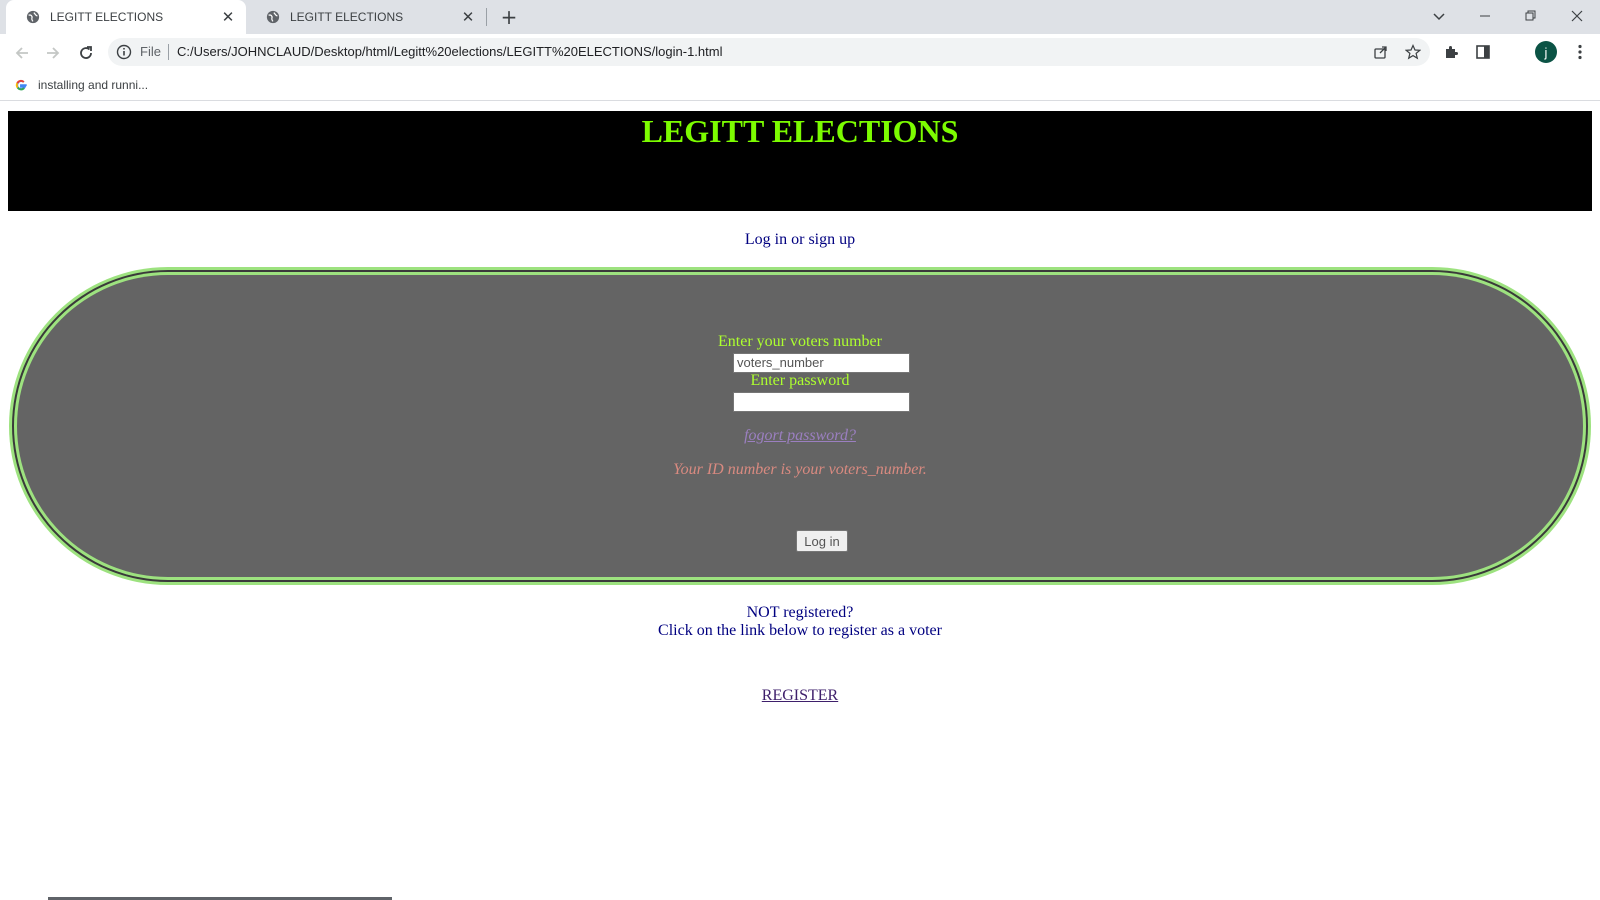 The image size is (1600, 900). What do you see at coordinates (1577, 16) in the screenshot?
I see `close-window-button` at bounding box center [1577, 16].